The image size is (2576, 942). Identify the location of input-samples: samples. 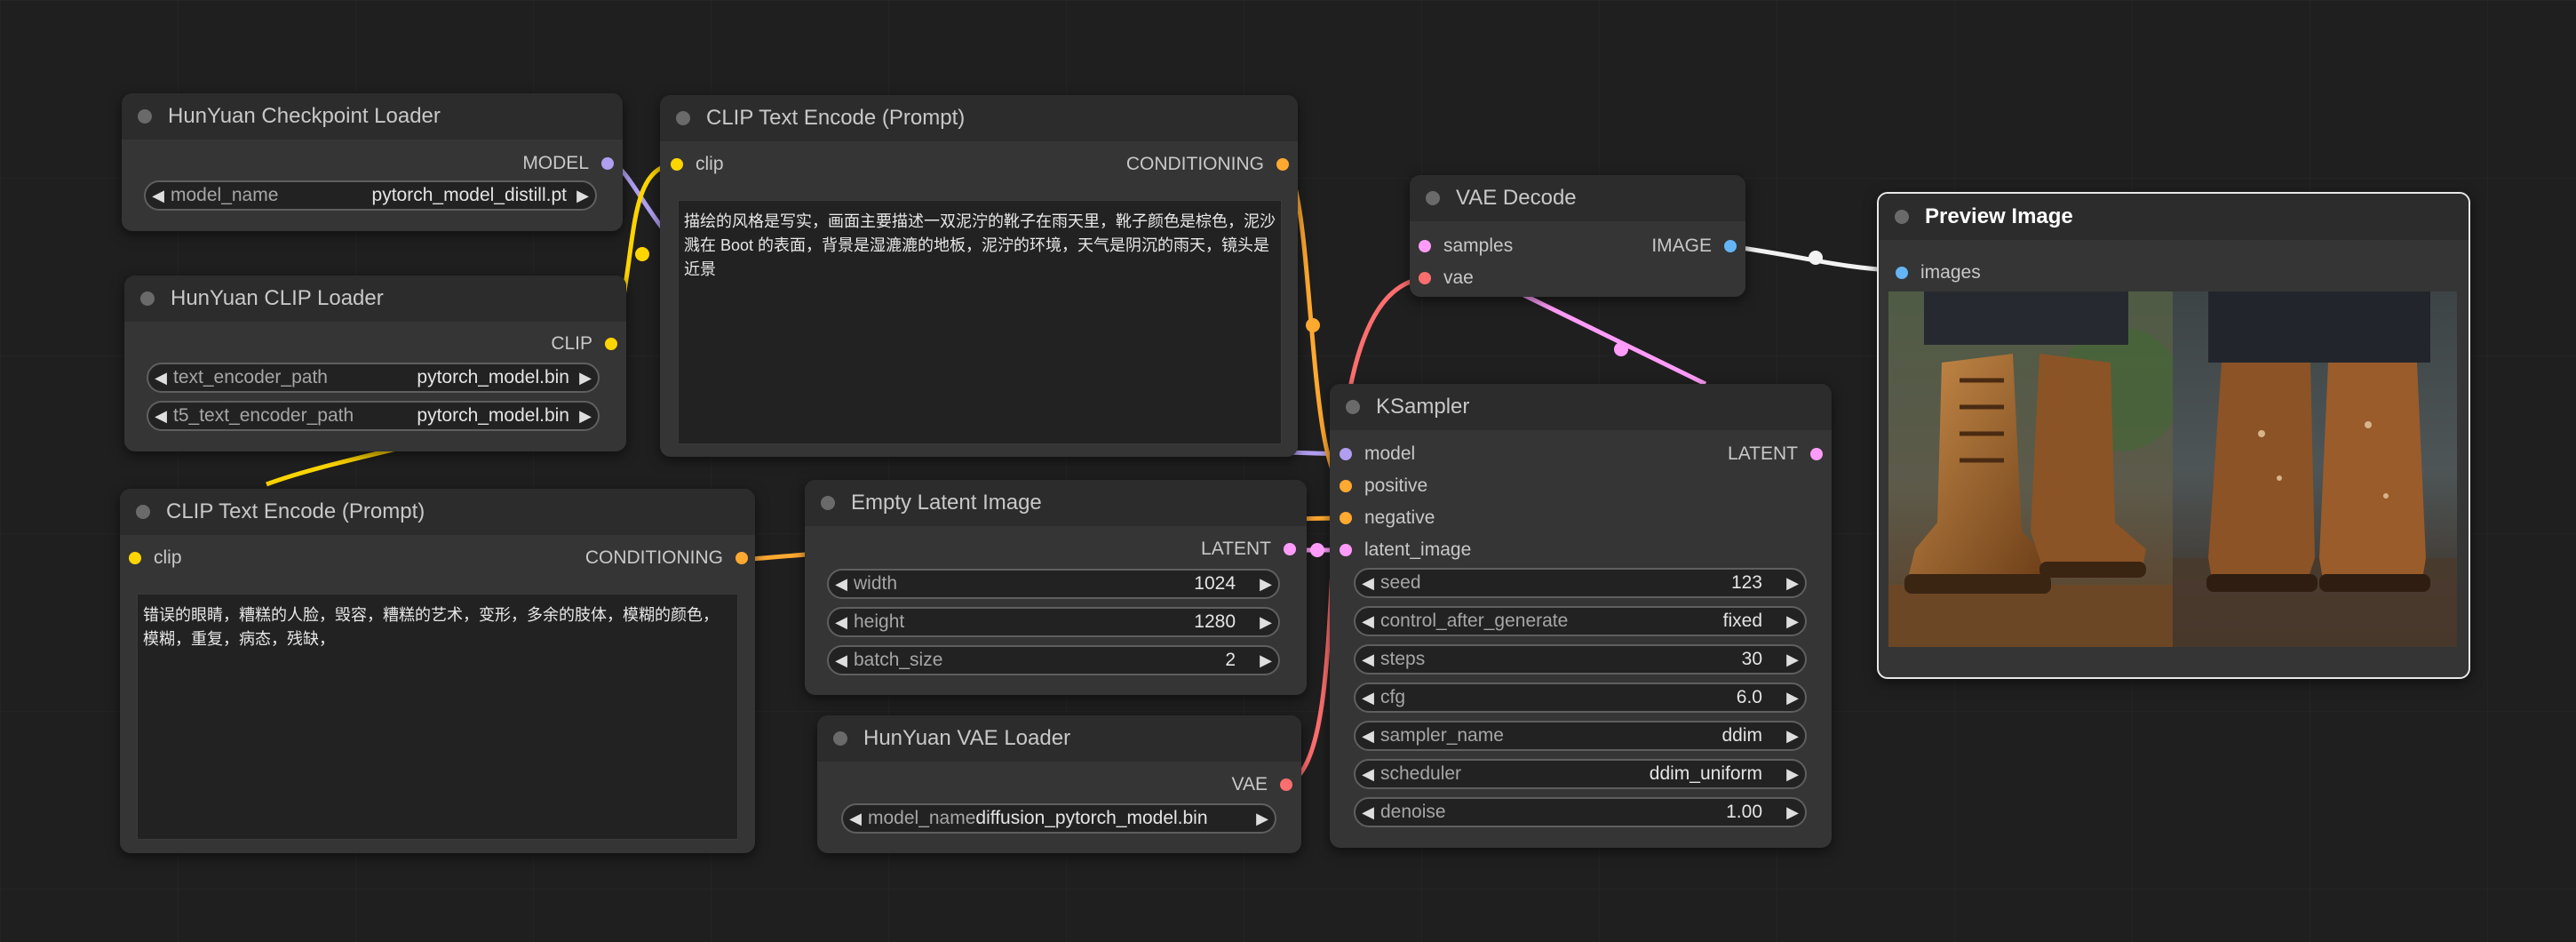
(1466, 246).